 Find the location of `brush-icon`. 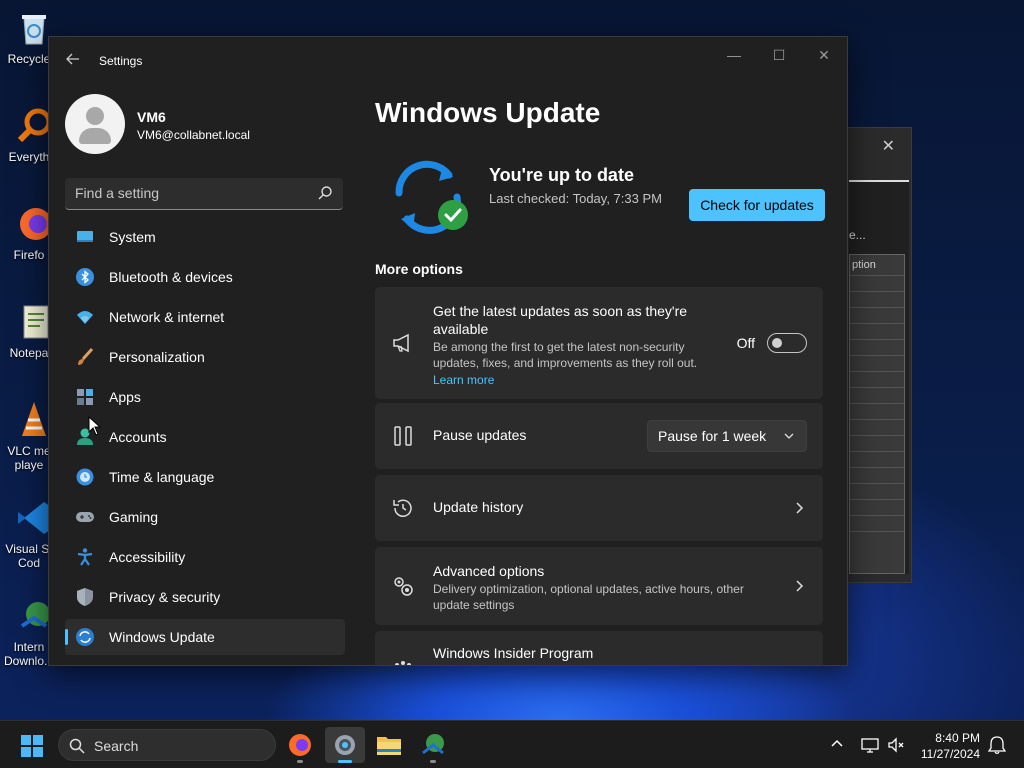

brush-icon is located at coordinates (85, 357).